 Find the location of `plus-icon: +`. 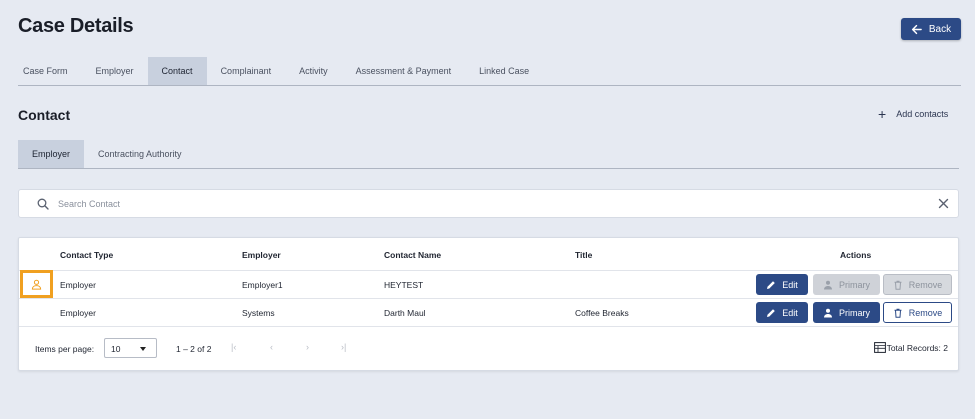

plus-icon: + is located at coordinates (882, 114).